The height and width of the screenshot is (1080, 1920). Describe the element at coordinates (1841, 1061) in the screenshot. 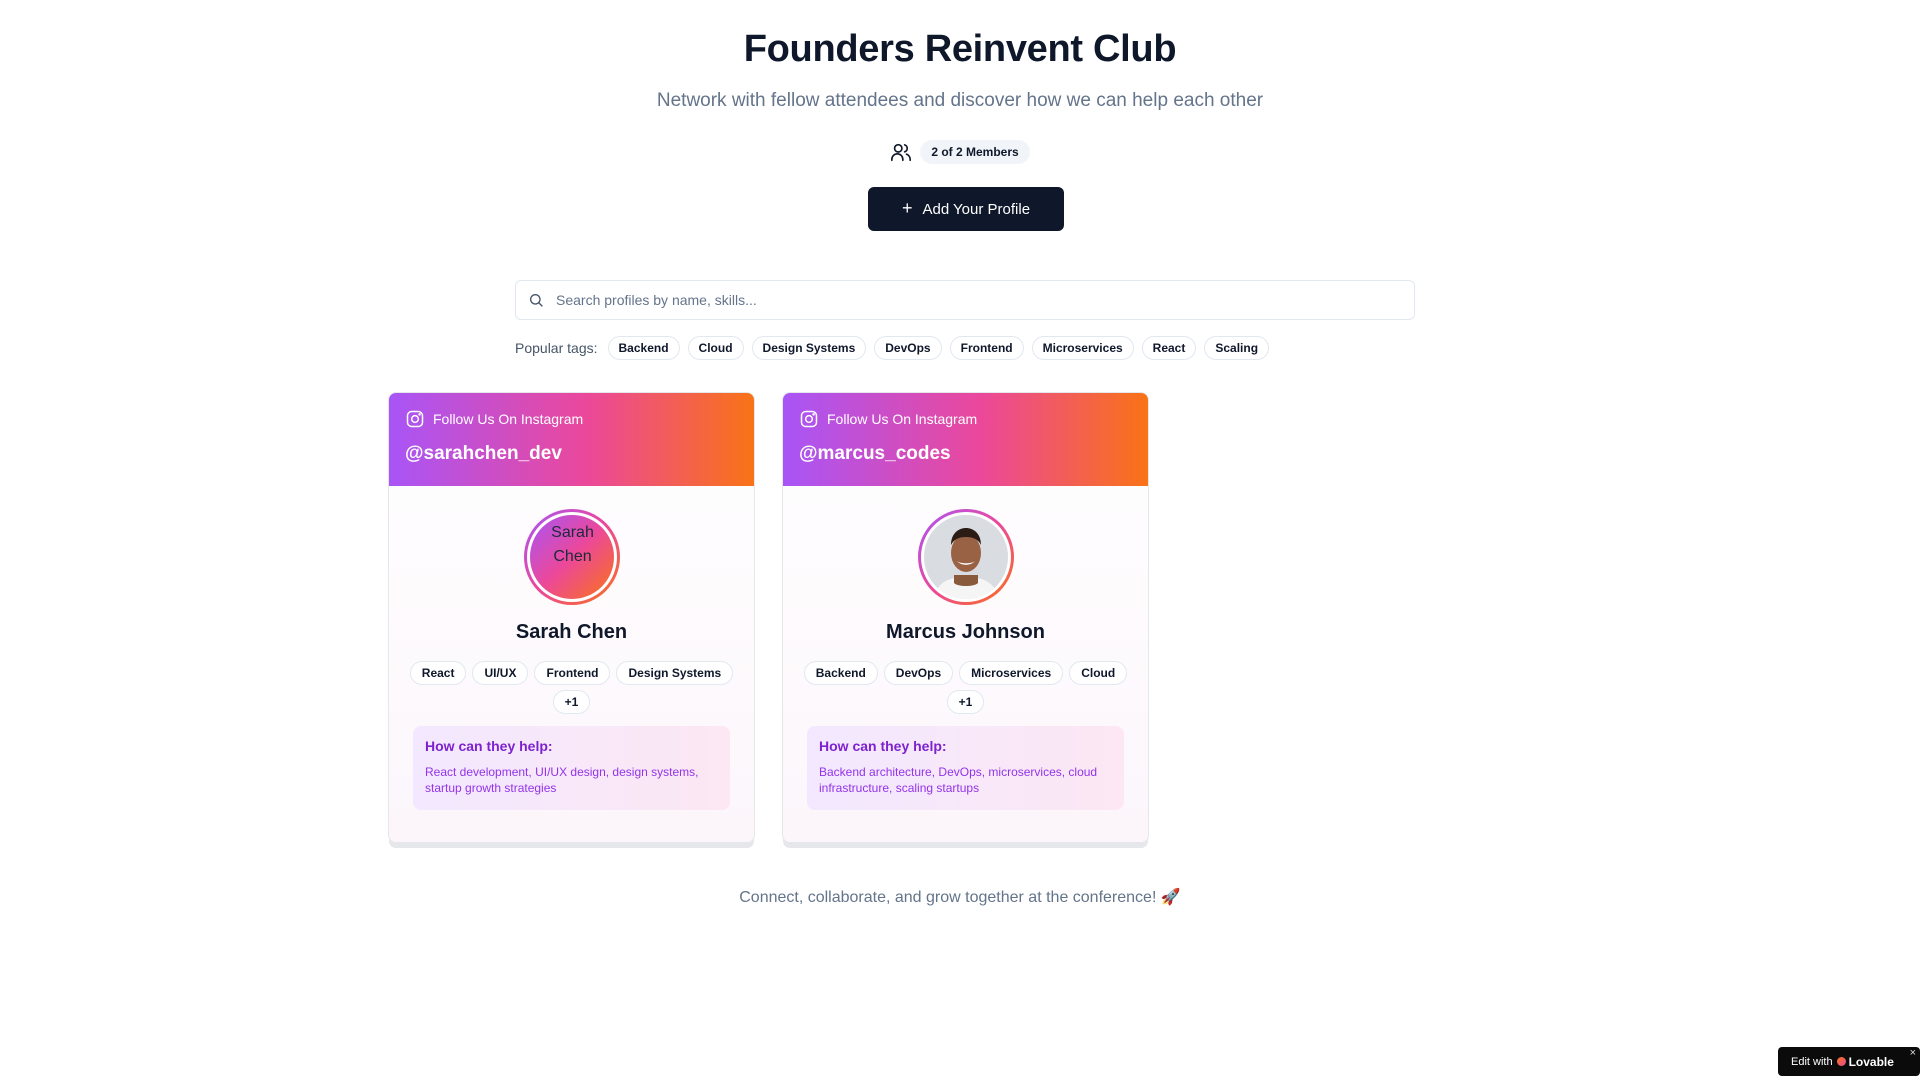

I see `heart-icon` at that location.